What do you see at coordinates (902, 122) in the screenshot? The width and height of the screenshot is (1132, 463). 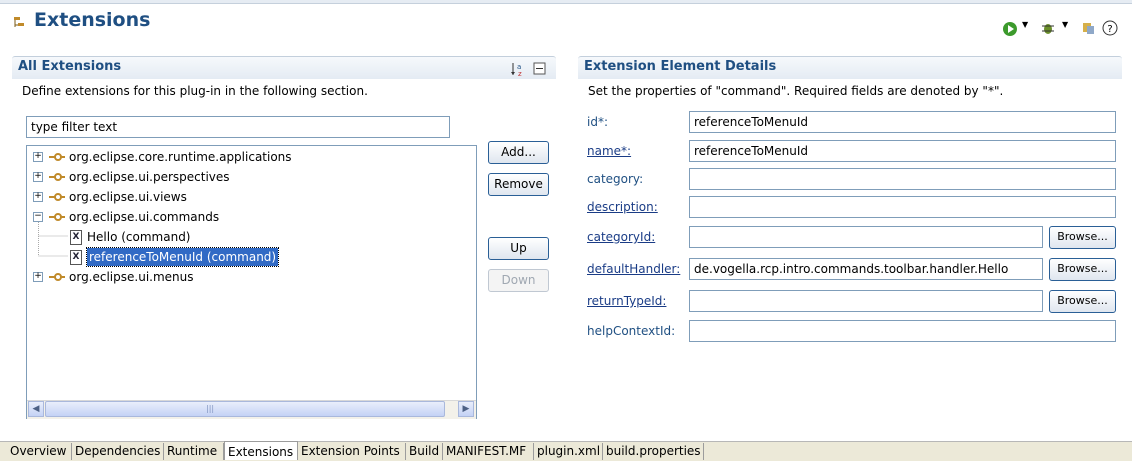 I see `id-field: referenceToMenuId` at bounding box center [902, 122].